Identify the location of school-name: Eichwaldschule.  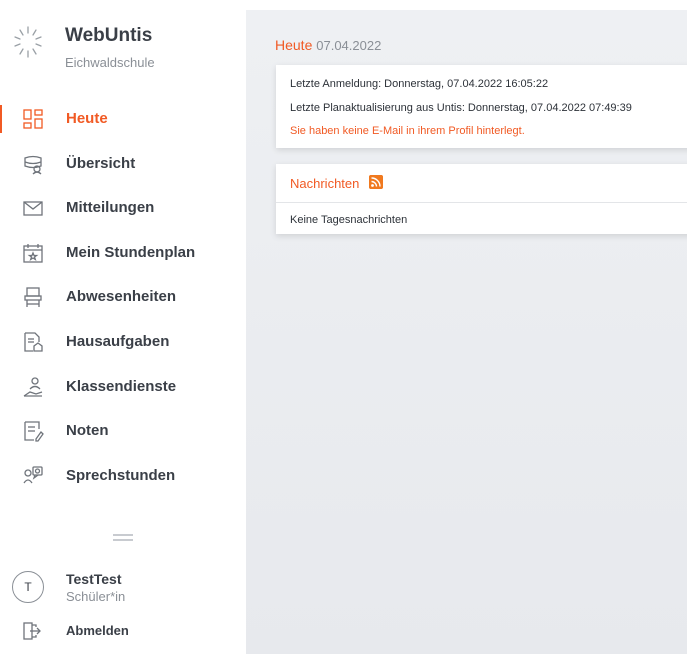
(110, 62).